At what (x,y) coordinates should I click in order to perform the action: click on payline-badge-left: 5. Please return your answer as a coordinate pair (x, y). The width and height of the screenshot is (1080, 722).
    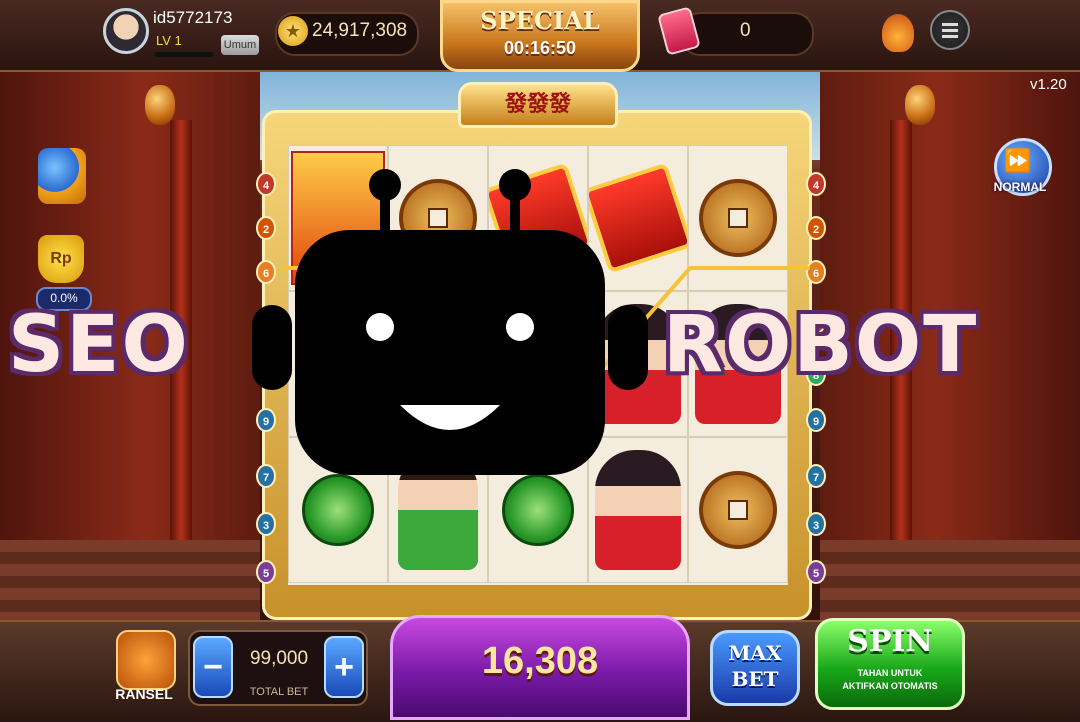
    Looking at the image, I should click on (266, 572).